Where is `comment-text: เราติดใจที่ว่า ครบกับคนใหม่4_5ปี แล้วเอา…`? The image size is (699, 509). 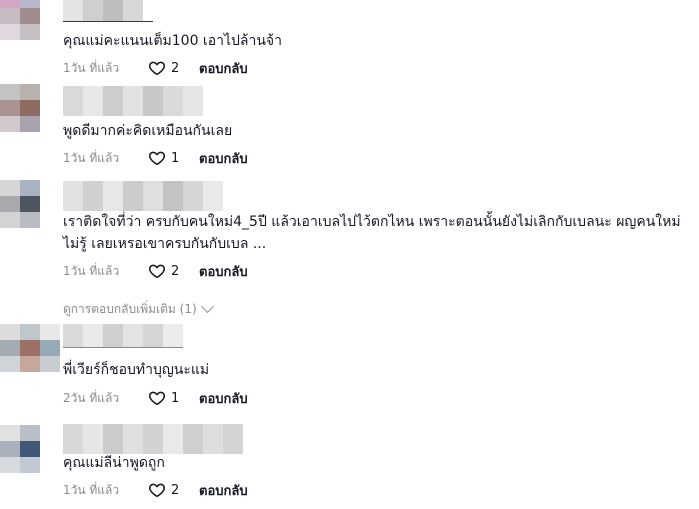 comment-text: เราติดใจที่ว่า ครบกับคนใหม่4_5ปี แล้วเอา… is located at coordinates (372, 233).